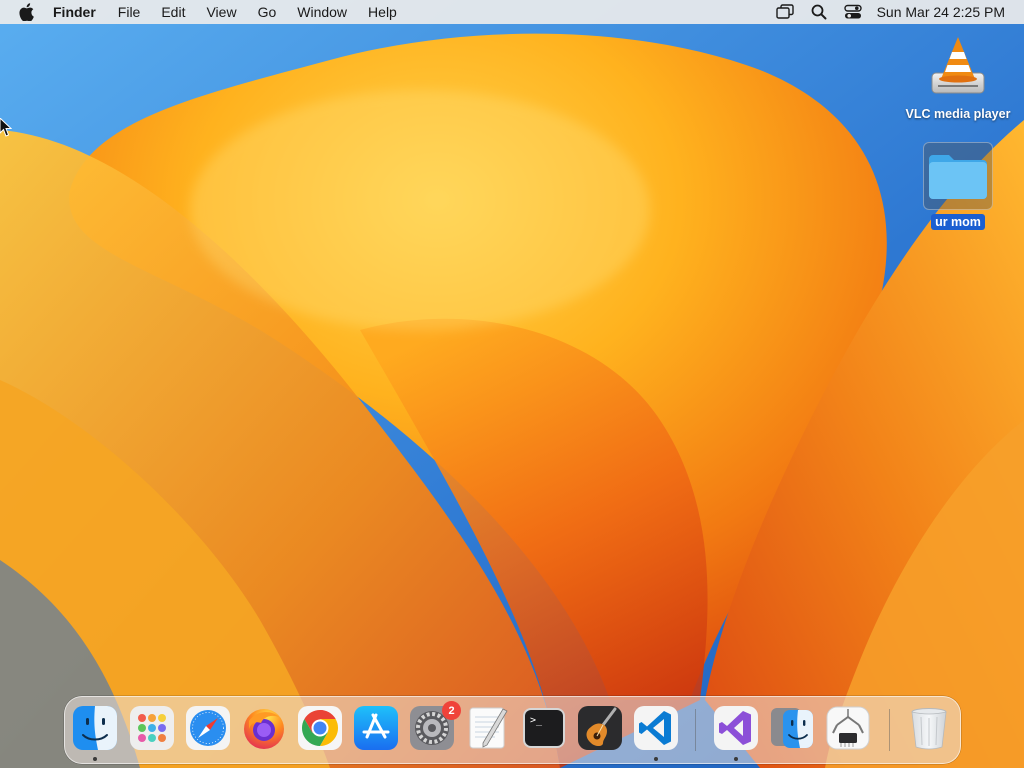 The height and width of the screenshot is (768, 1024). I want to click on spotlight-search-icon, so click(819, 12).